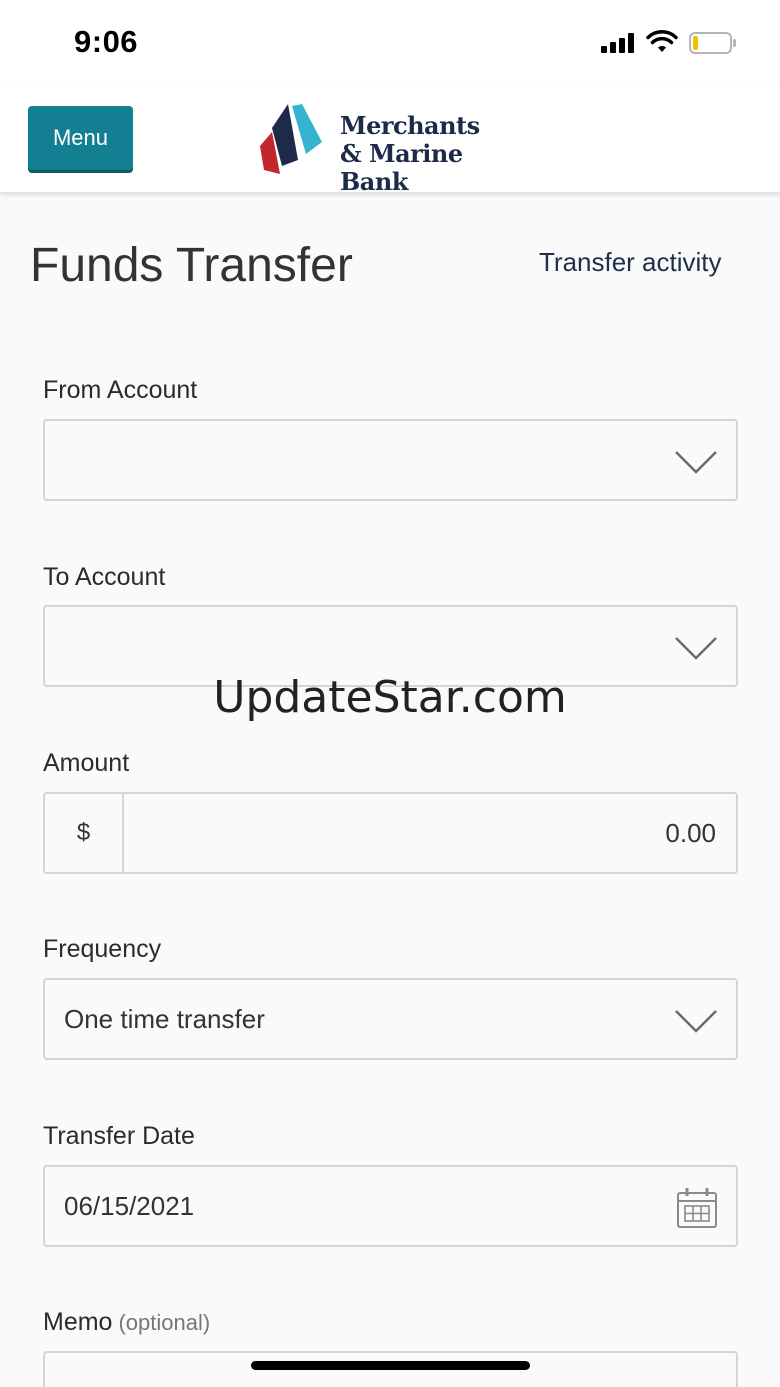 The height and width of the screenshot is (1387, 780). I want to click on frequency-label: Frequency, so click(102, 949).